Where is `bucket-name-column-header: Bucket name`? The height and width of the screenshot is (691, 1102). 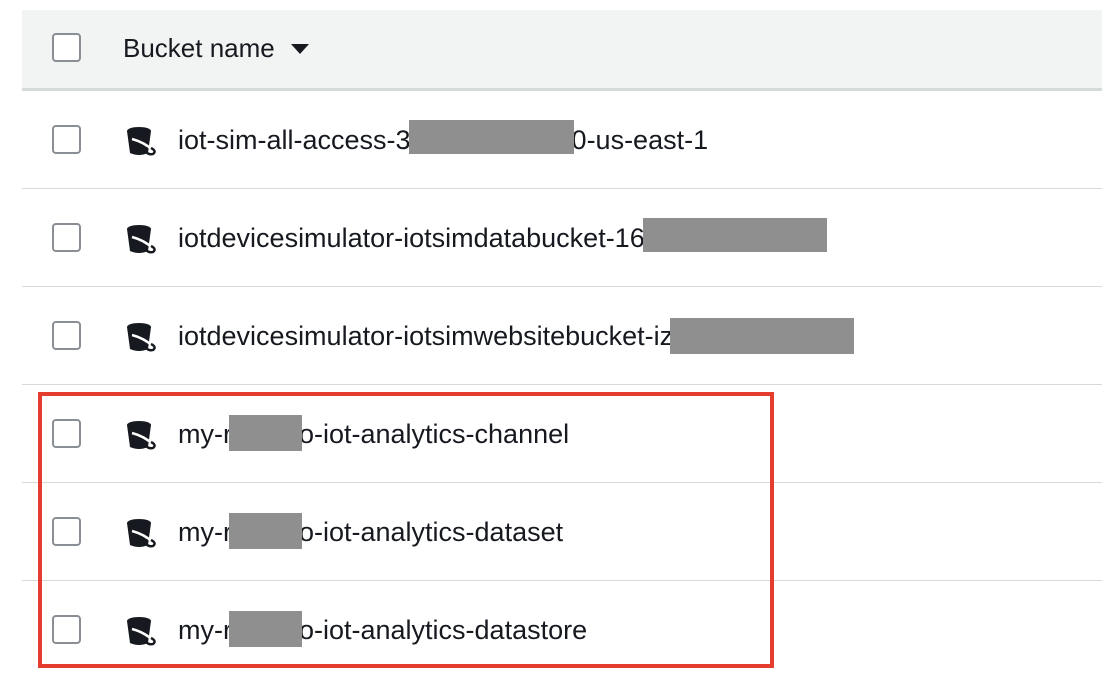
bucket-name-column-header: Bucket name is located at coordinates (216, 48).